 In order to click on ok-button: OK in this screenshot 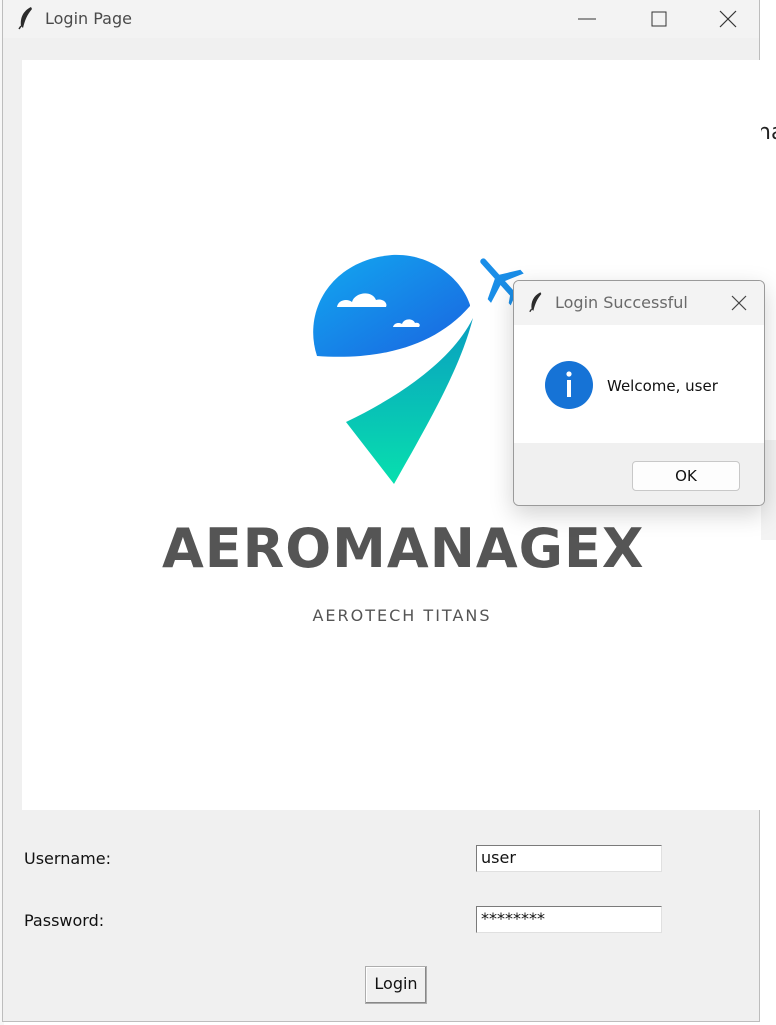, I will do `click(686, 476)`.